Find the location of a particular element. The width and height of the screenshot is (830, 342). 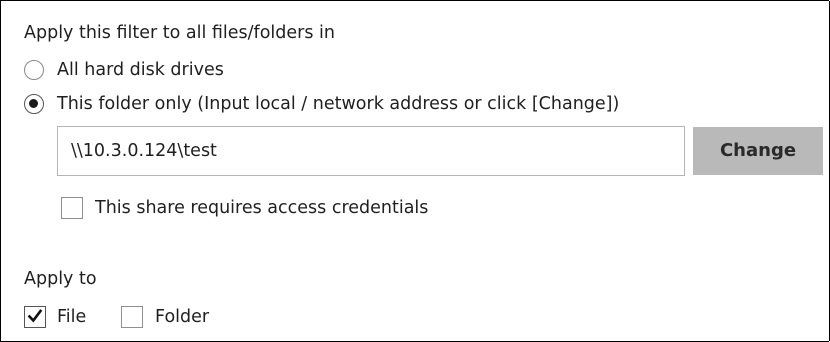

access-credentials-label: This share requires access credentials is located at coordinates (261, 208).